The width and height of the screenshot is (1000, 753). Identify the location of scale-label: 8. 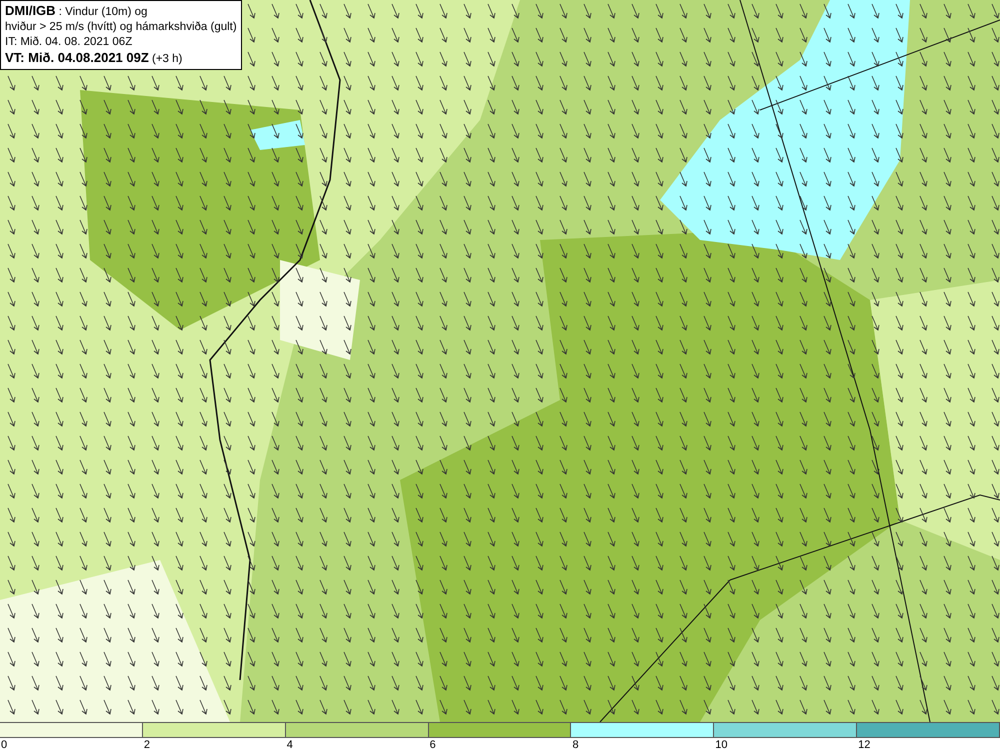
(575, 745).